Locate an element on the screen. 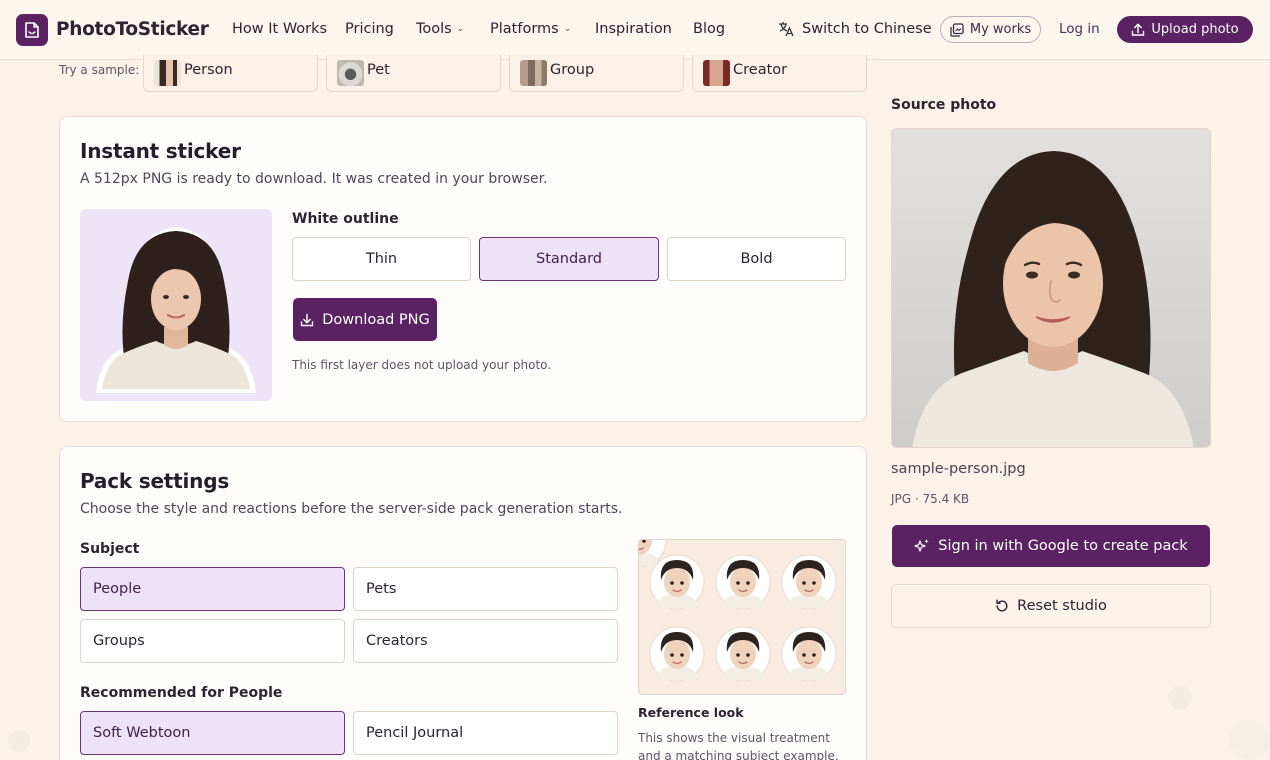 This screenshot has height=760, width=1270. nav-tools-label: Tools is located at coordinates (434, 29).